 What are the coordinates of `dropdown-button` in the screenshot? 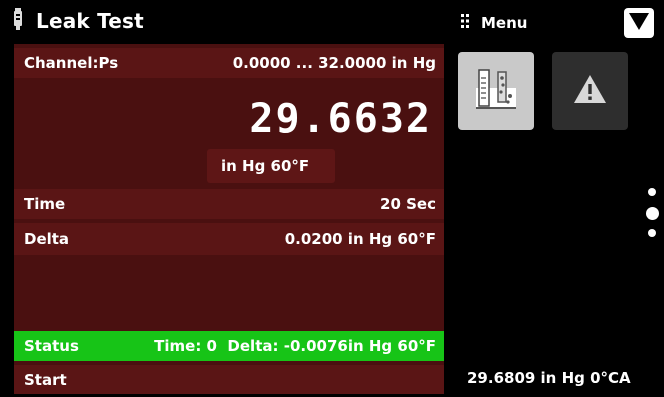 It's located at (639, 23).